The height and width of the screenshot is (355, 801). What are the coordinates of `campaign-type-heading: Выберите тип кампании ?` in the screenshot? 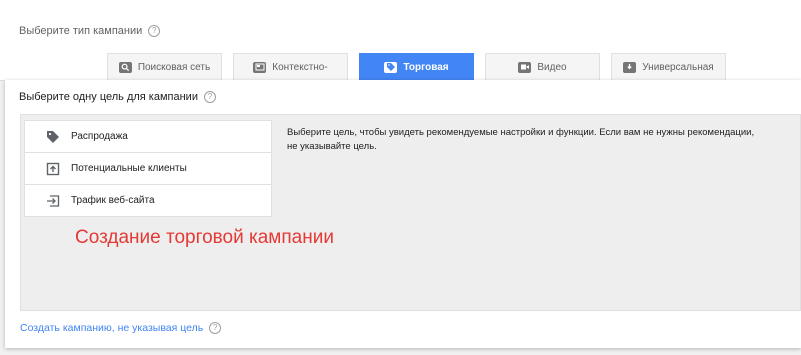 It's located at (90, 31).